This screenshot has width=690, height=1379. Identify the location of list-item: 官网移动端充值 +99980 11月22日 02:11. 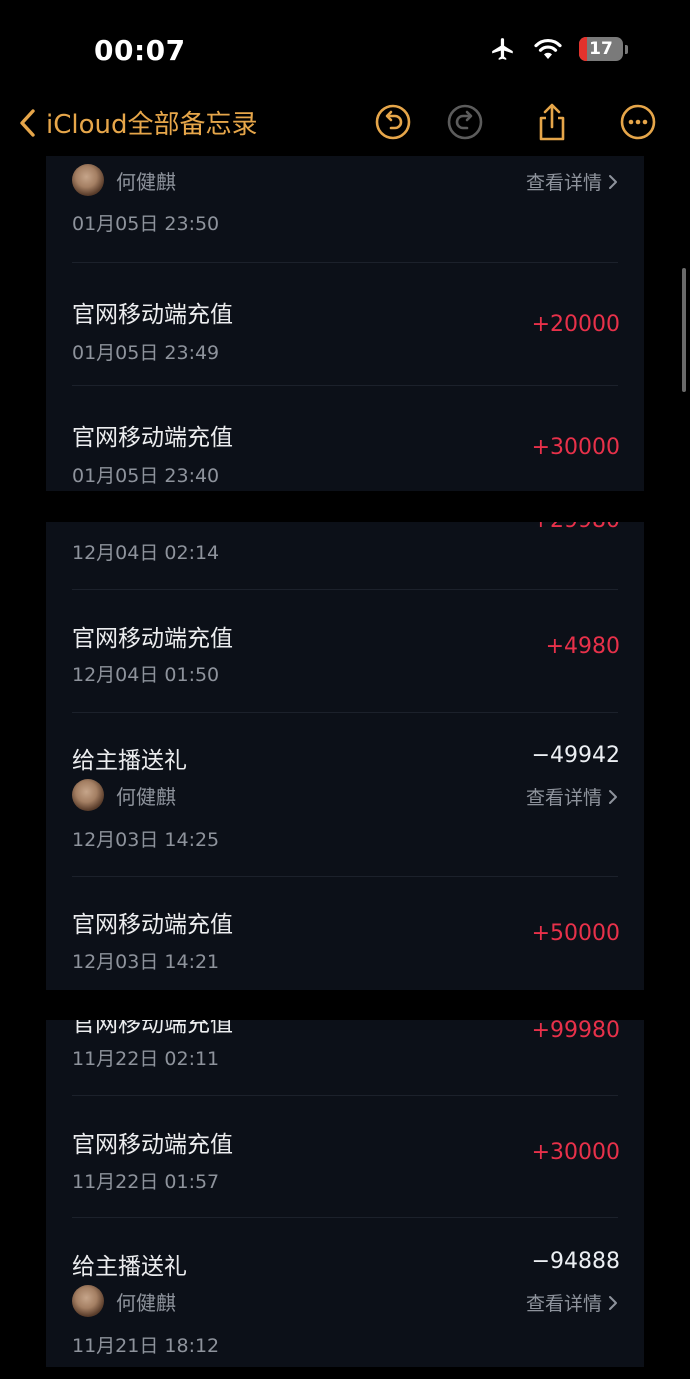
(345, 1057).